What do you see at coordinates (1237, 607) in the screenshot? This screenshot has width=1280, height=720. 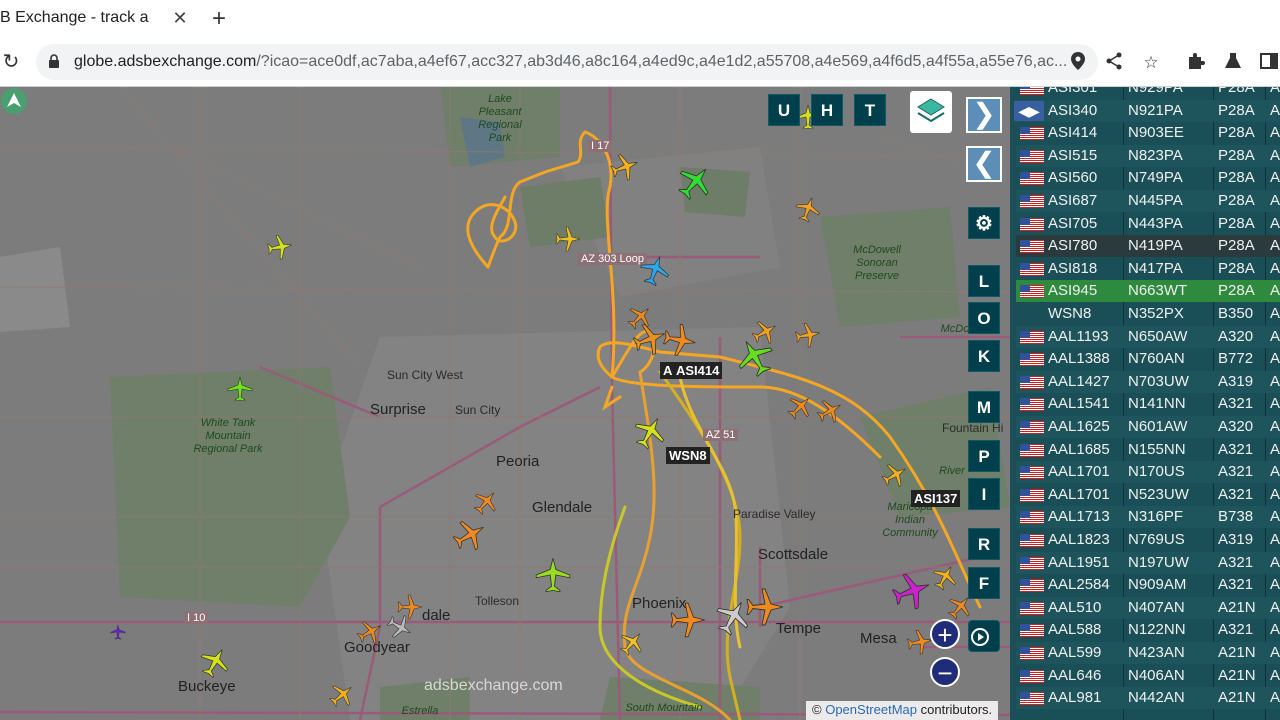 I see `aircraft-type-cell: A21N` at bounding box center [1237, 607].